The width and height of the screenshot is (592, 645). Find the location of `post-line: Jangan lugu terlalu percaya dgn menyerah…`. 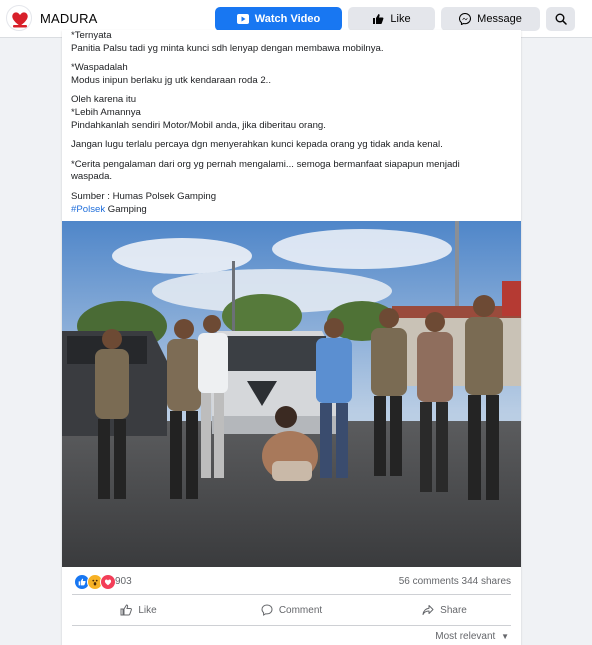

post-line: Jangan lugu terlalu percaya dgn menyerah… is located at coordinates (257, 145).